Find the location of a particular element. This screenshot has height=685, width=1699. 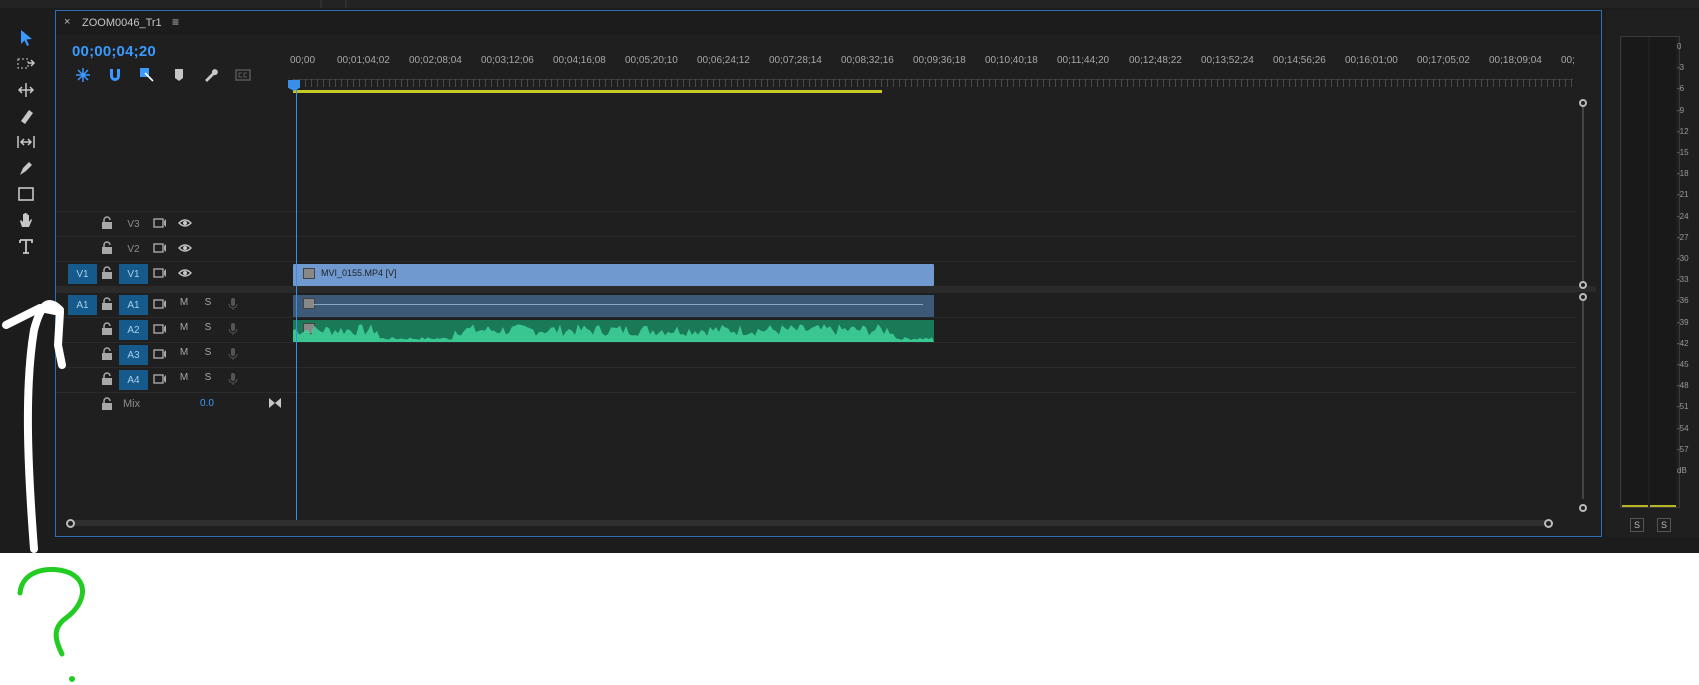

horizontal-zoom-scrollbar is located at coordinates (823, 523).